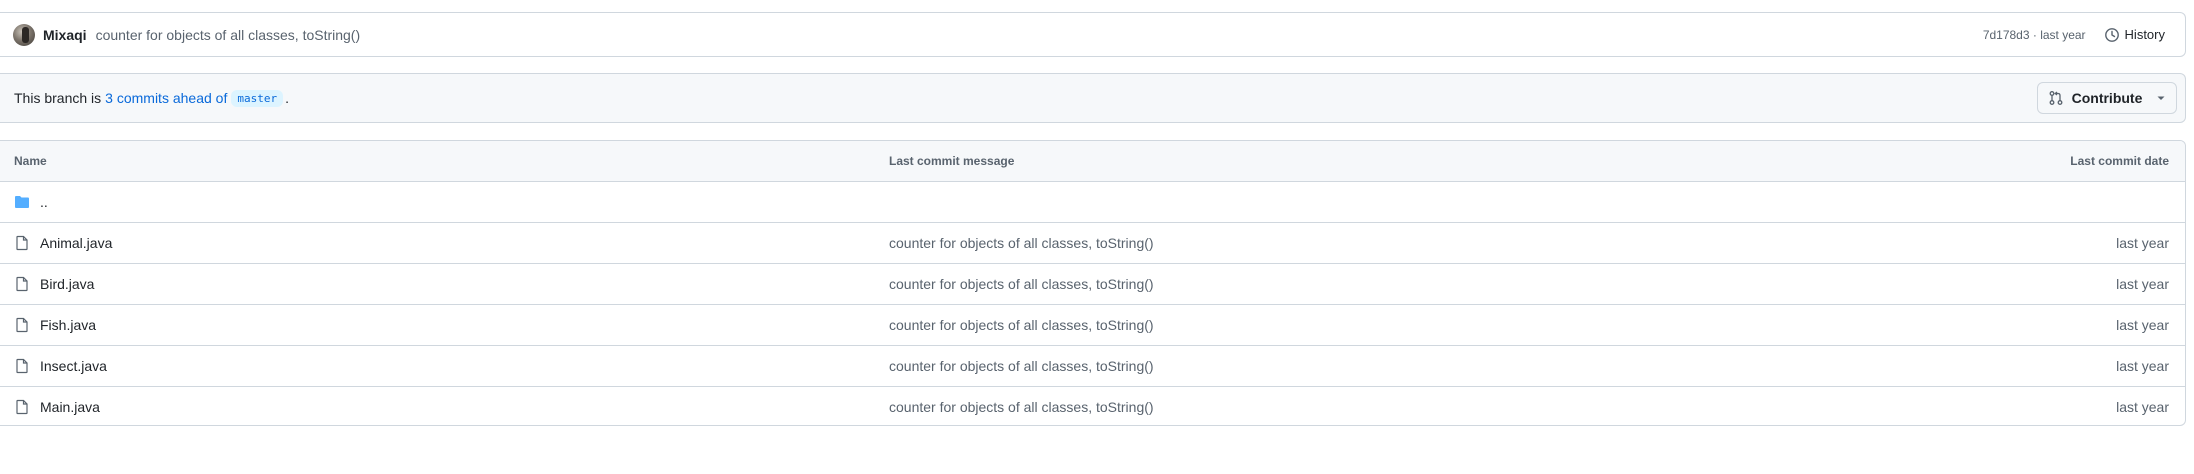  What do you see at coordinates (68, 325) in the screenshot?
I see `file-name-link: Fish.java` at bounding box center [68, 325].